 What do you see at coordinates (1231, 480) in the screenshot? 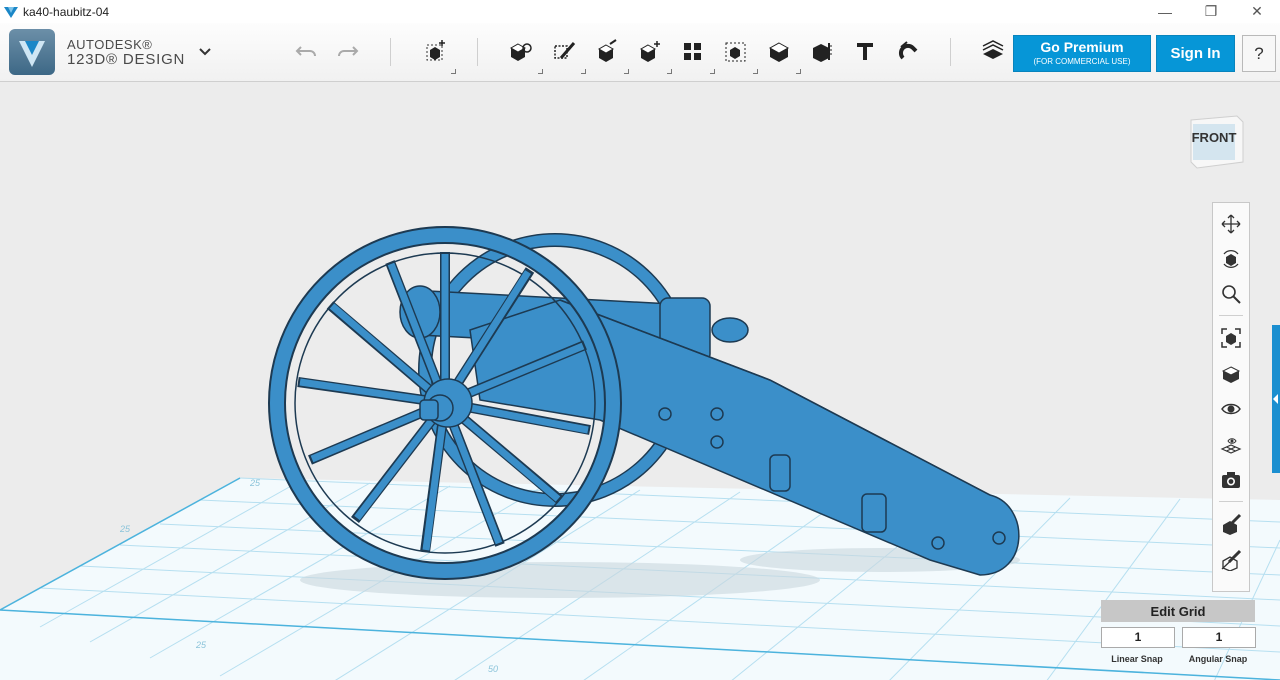
I see `camera-icon` at bounding box center [1231, 480].